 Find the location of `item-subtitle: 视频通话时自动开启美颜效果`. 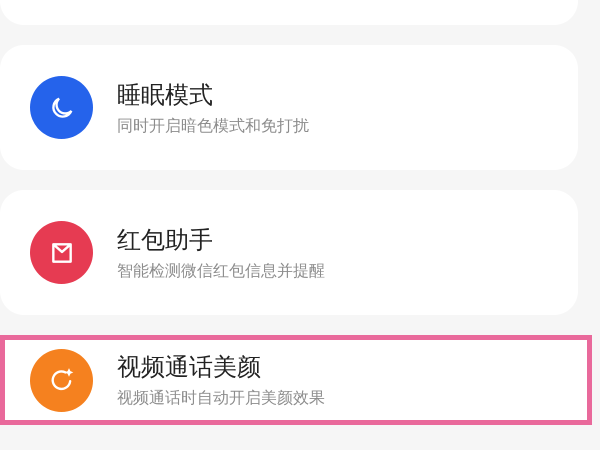

item-subtitle: 视频通话时自动开启美颜效果 is located at coordinates (221, 398).